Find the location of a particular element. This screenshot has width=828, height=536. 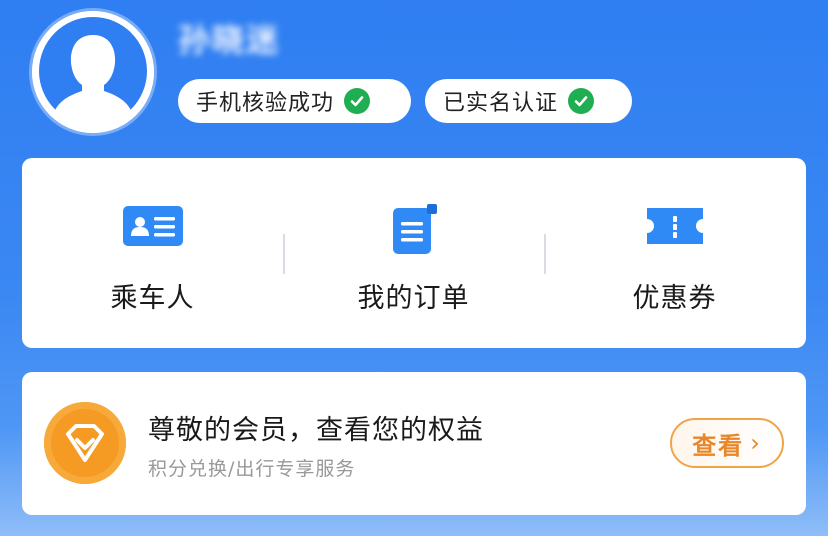

view-benefits-label: 查看 is located at coordinates (718, 445).